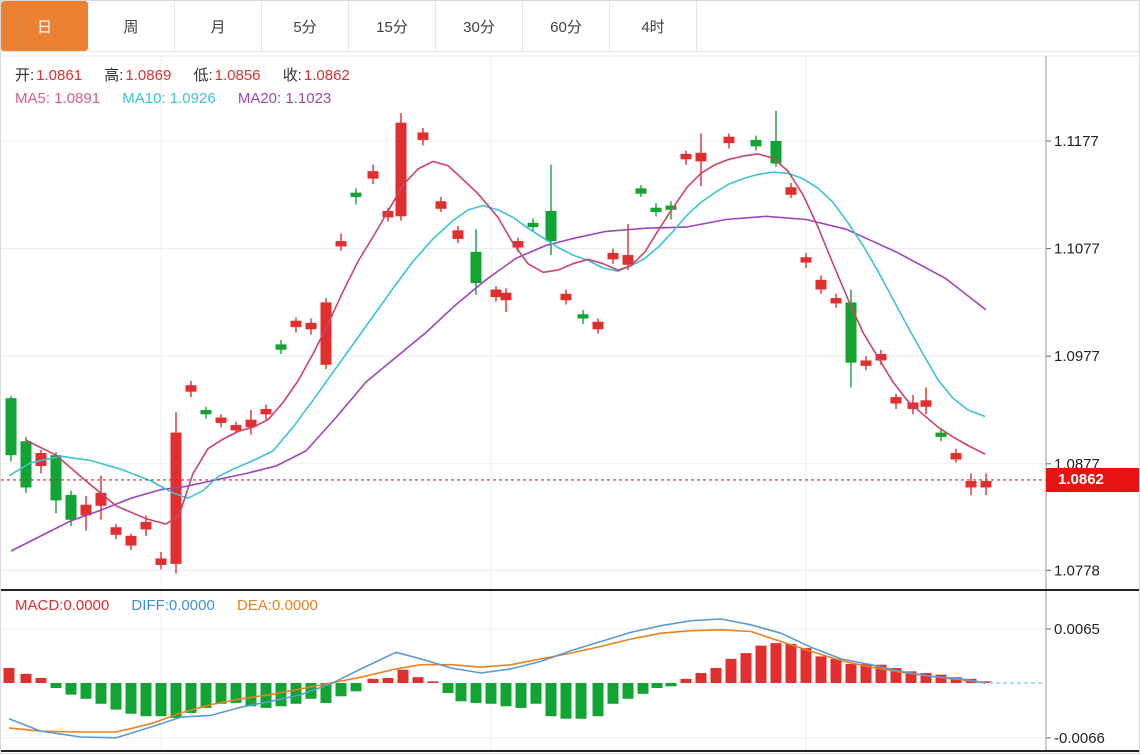 This screenshot has height=754, width=1140. Describe the element at coordinates (131, 26) in the screenshot. I see `tab-week: 周` at that location.